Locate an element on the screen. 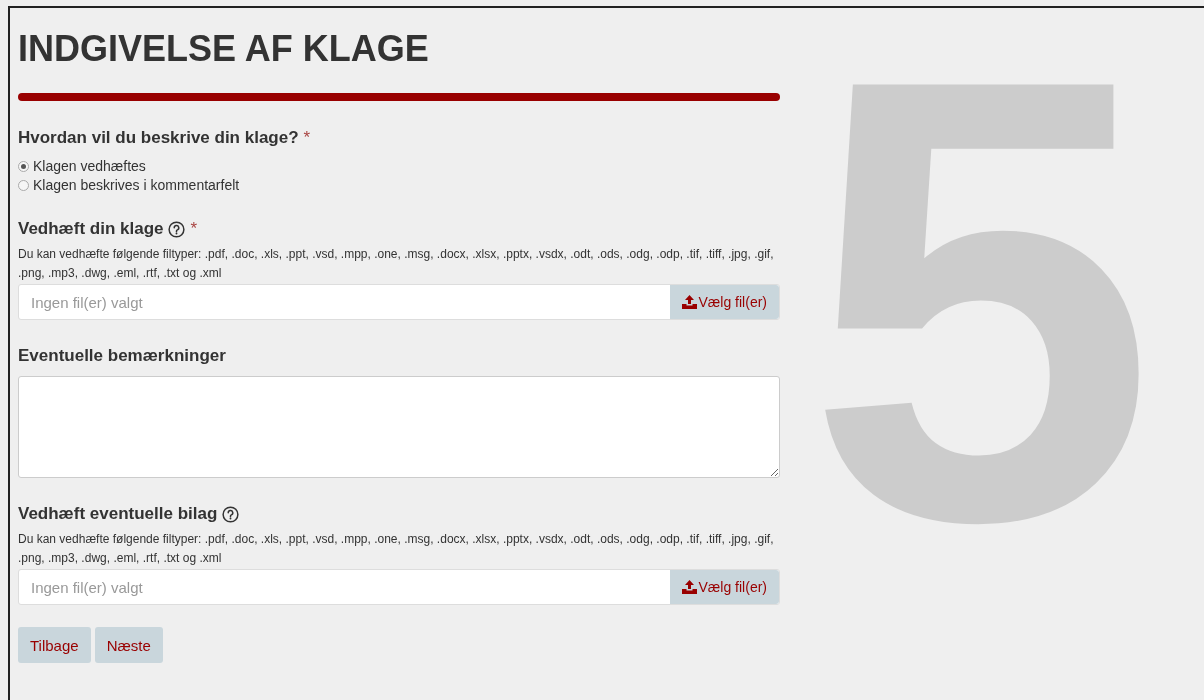 This screenshot has height=700, width=1204. field-label: Vedhæft eventuelle bilag is located at coordinates (118, 514).